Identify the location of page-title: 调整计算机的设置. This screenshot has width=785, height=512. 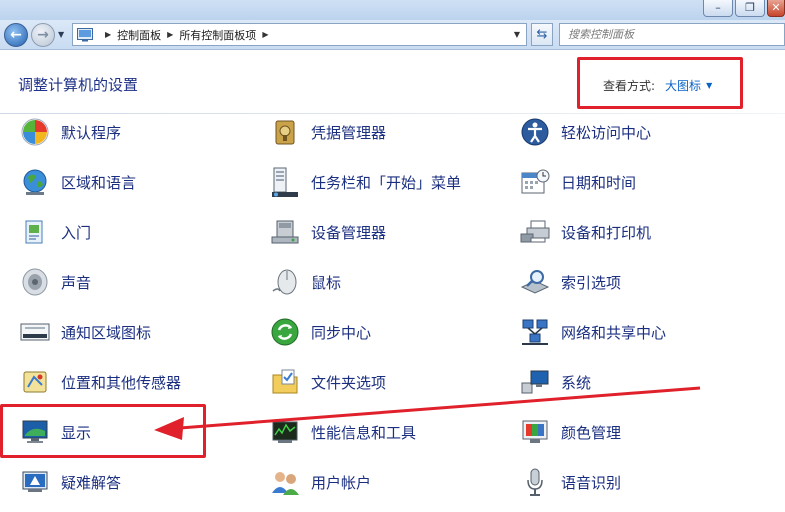
(78, 85).